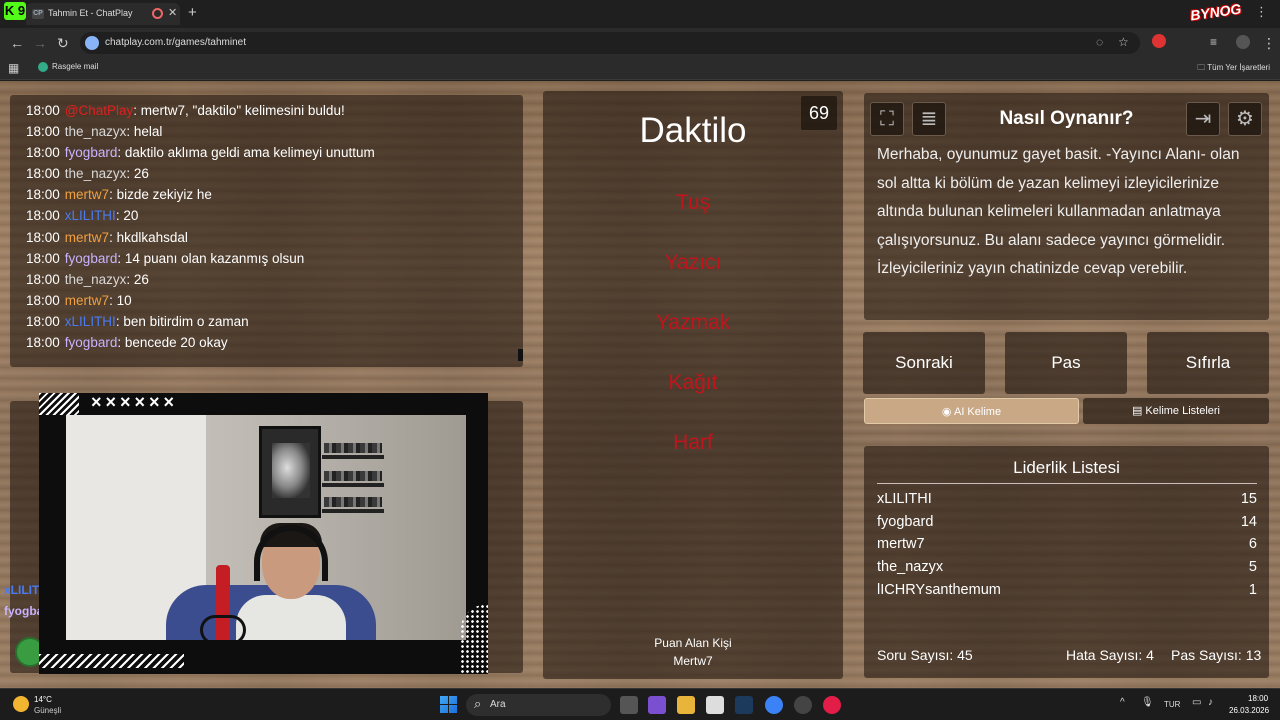  What do you see at coordinates (1067, 593) in the screenshot?
I see `leaderboard-row: lICHRYsanthemum 1` at bounding box center [1067, 593].